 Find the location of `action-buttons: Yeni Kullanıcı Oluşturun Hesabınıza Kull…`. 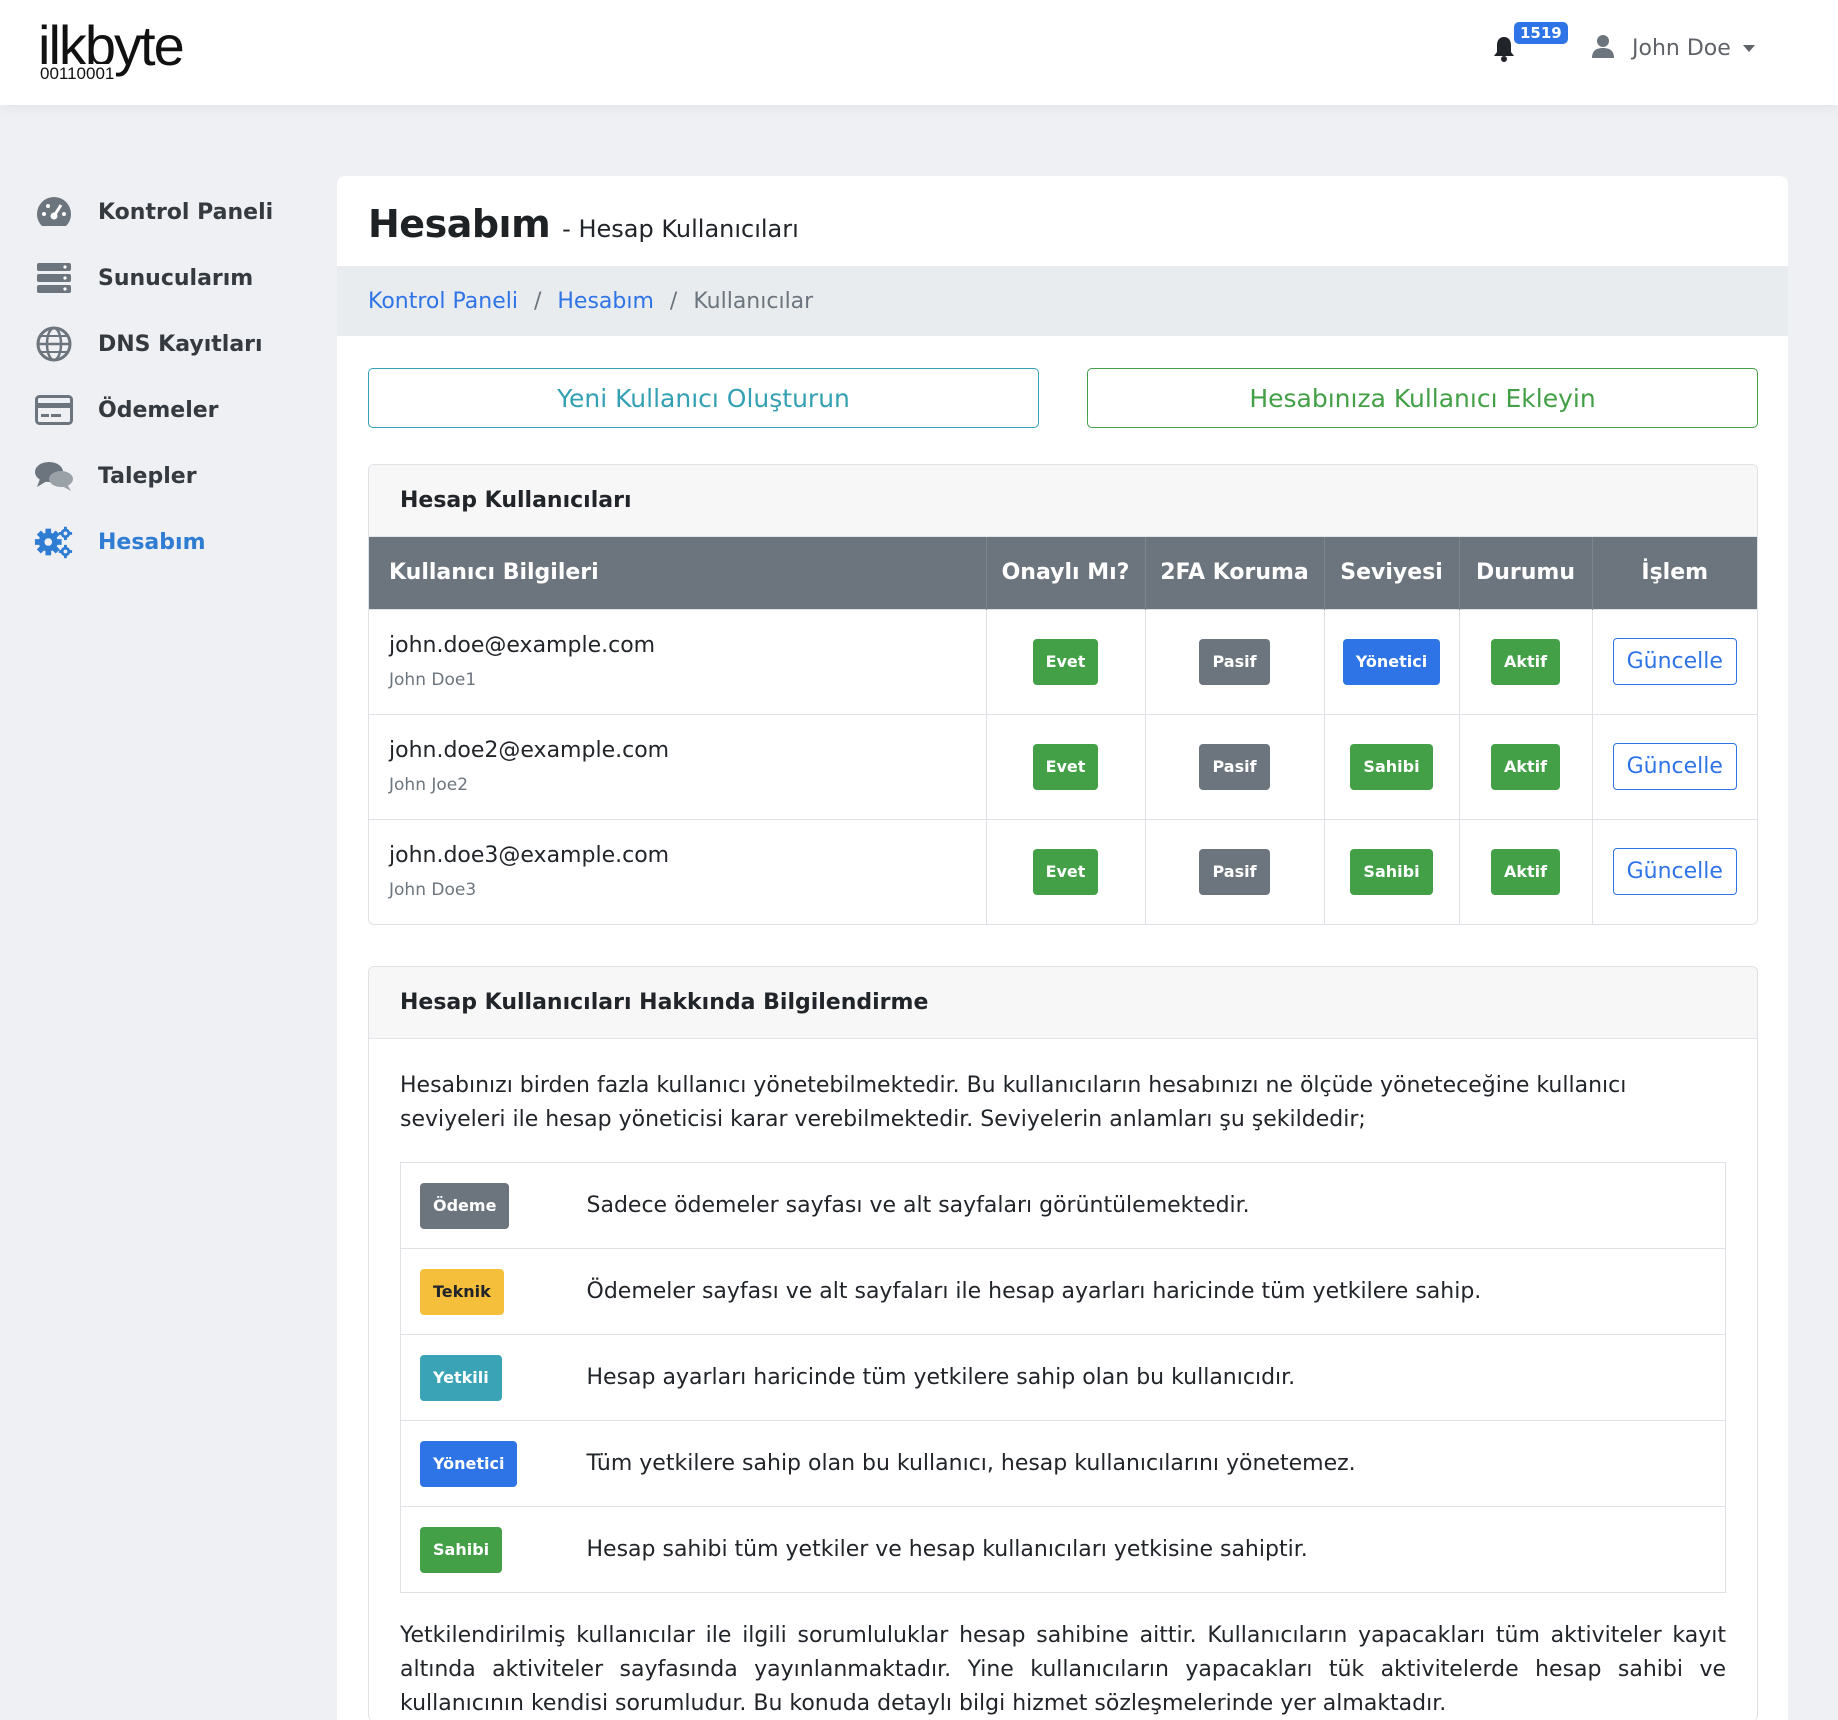

action-buttons: Yeni Kullanıcı Oluşturun Hesabınıza Kull… is located at coordinates (1063, 398).